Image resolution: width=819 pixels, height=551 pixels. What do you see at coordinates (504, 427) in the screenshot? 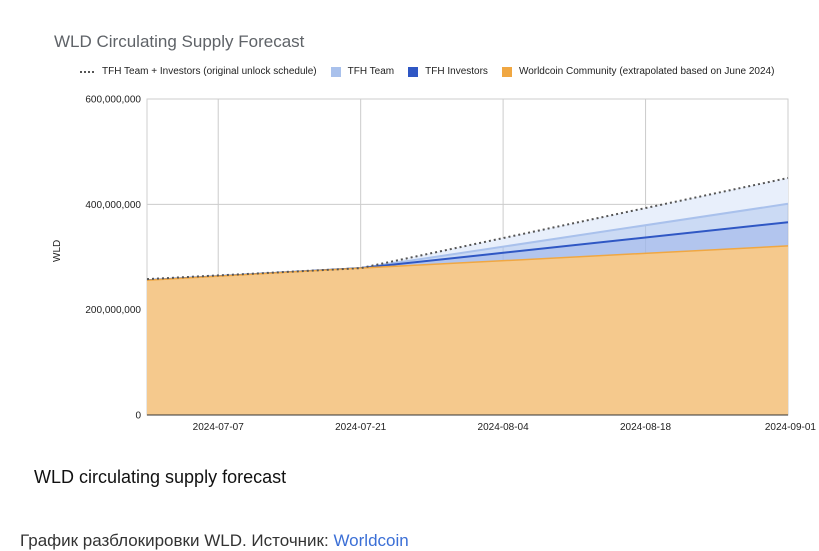
I see `x-tick-label: 2024-08-04` at bounding box center [504, 427].